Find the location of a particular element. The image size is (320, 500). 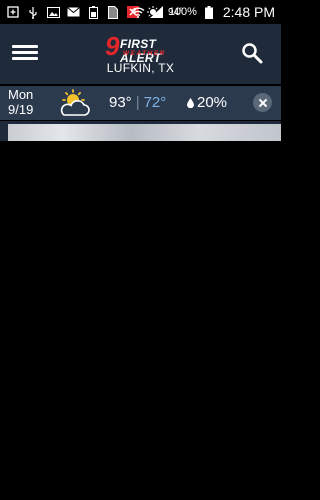

forecast-bar: Mon 9/19 93° | 72° 20% is located at coordinates (140, 103).